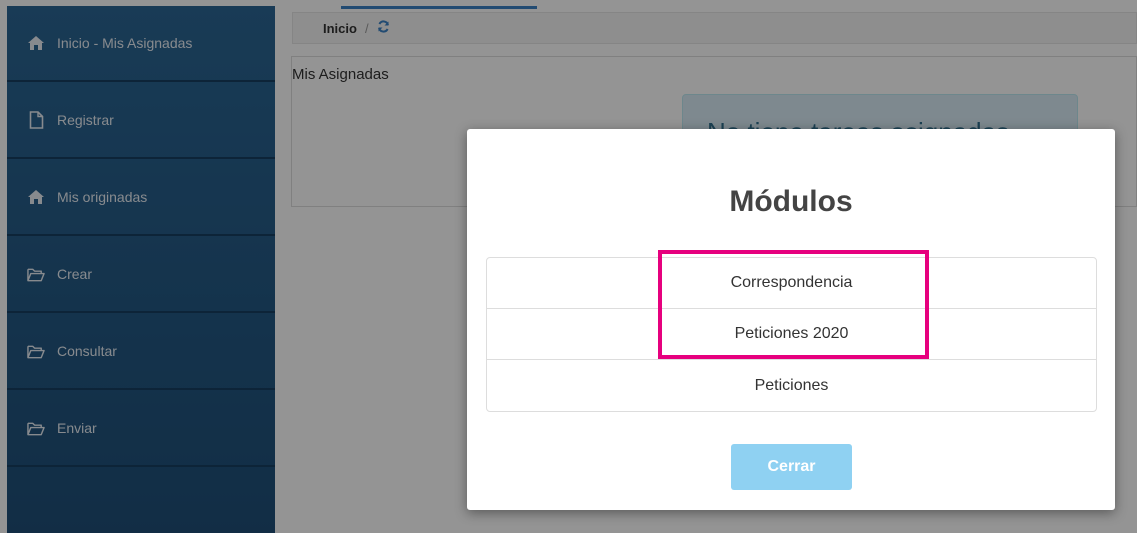 This screenshot has width=1137, height=533. Describe the element at coordinates (791, 467) in the screenshot. I see `close-button: Cerrar` at that location.